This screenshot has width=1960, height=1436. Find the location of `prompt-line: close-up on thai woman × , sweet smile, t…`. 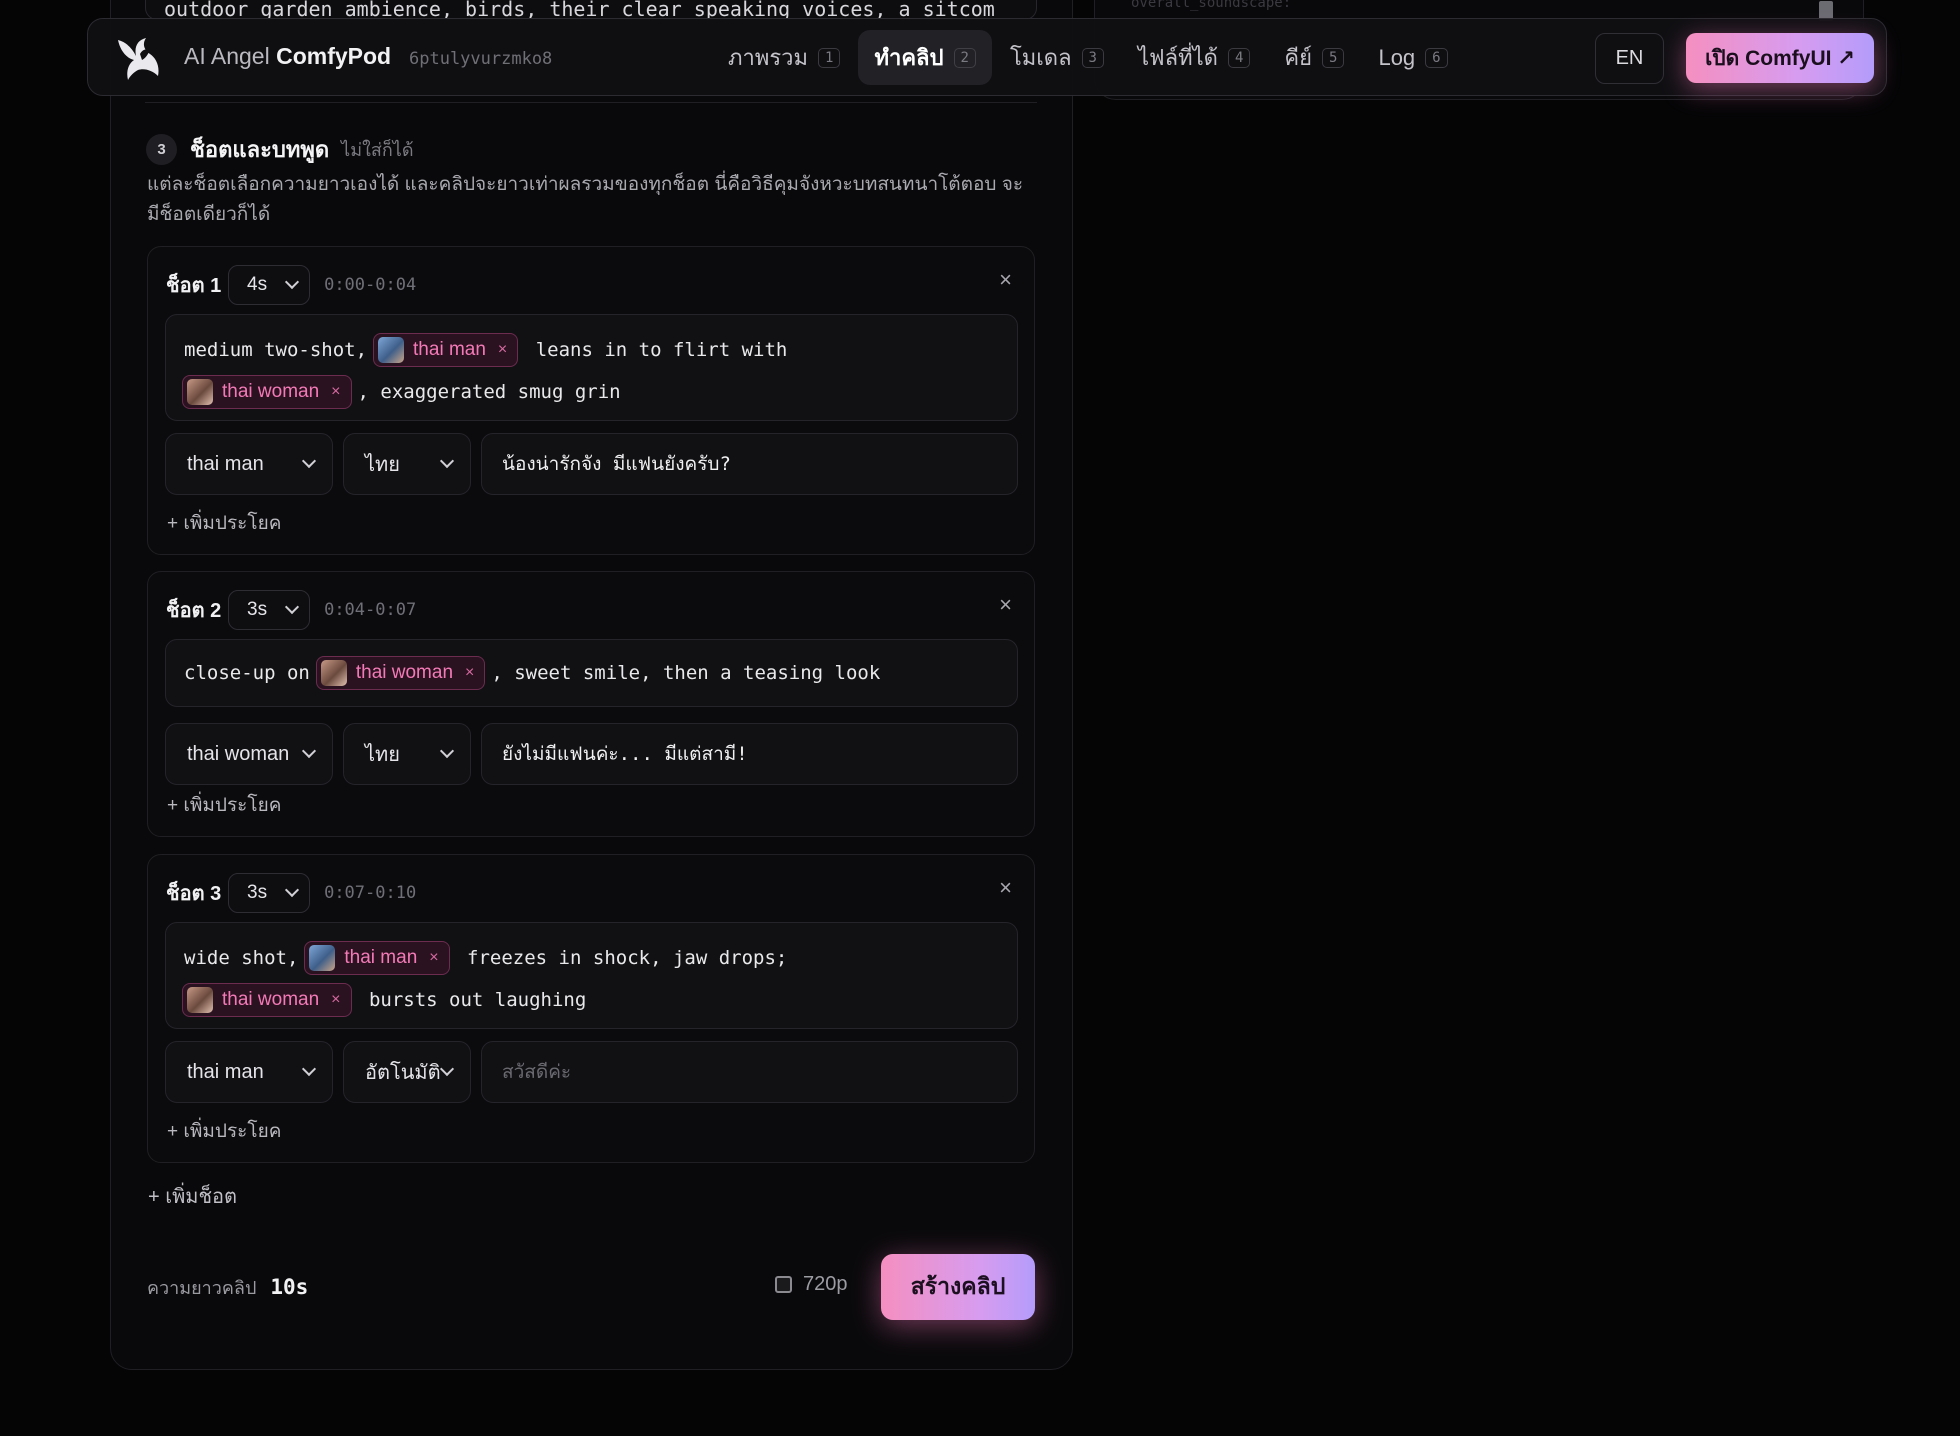

prompt-line: close-up on thai woman × , sweet smile, t… is located at coordinates (591, 673).